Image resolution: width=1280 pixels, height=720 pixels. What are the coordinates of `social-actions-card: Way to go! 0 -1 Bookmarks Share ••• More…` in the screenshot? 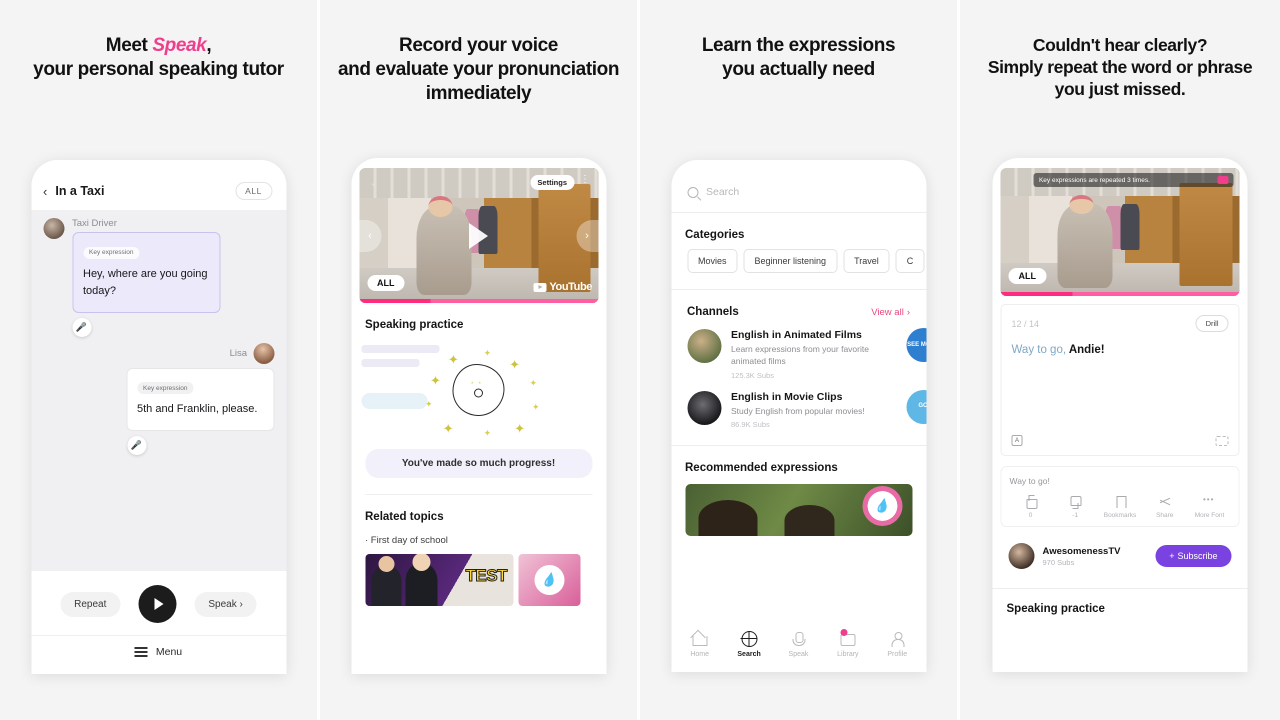 It's located at (1120, 496).